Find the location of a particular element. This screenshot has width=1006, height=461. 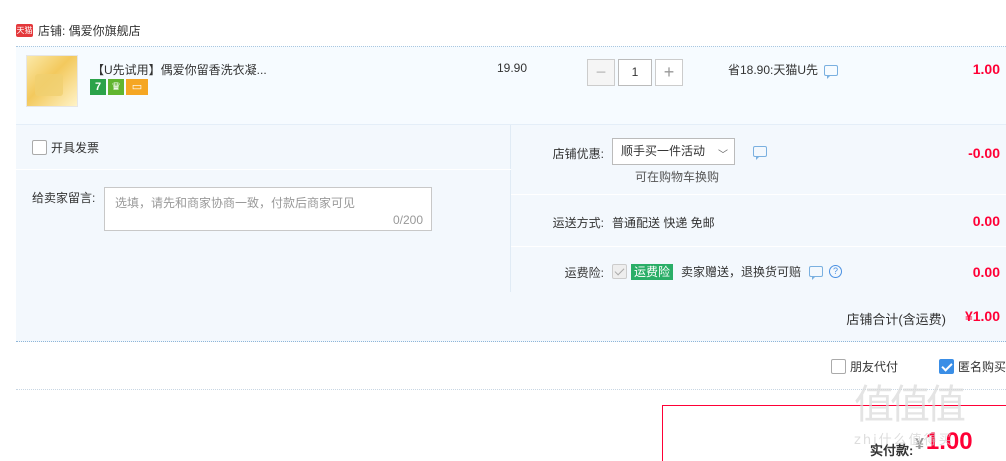

store-promo-select: 顺手买一件活动 ﹀ is located at coordinates (673, 151).